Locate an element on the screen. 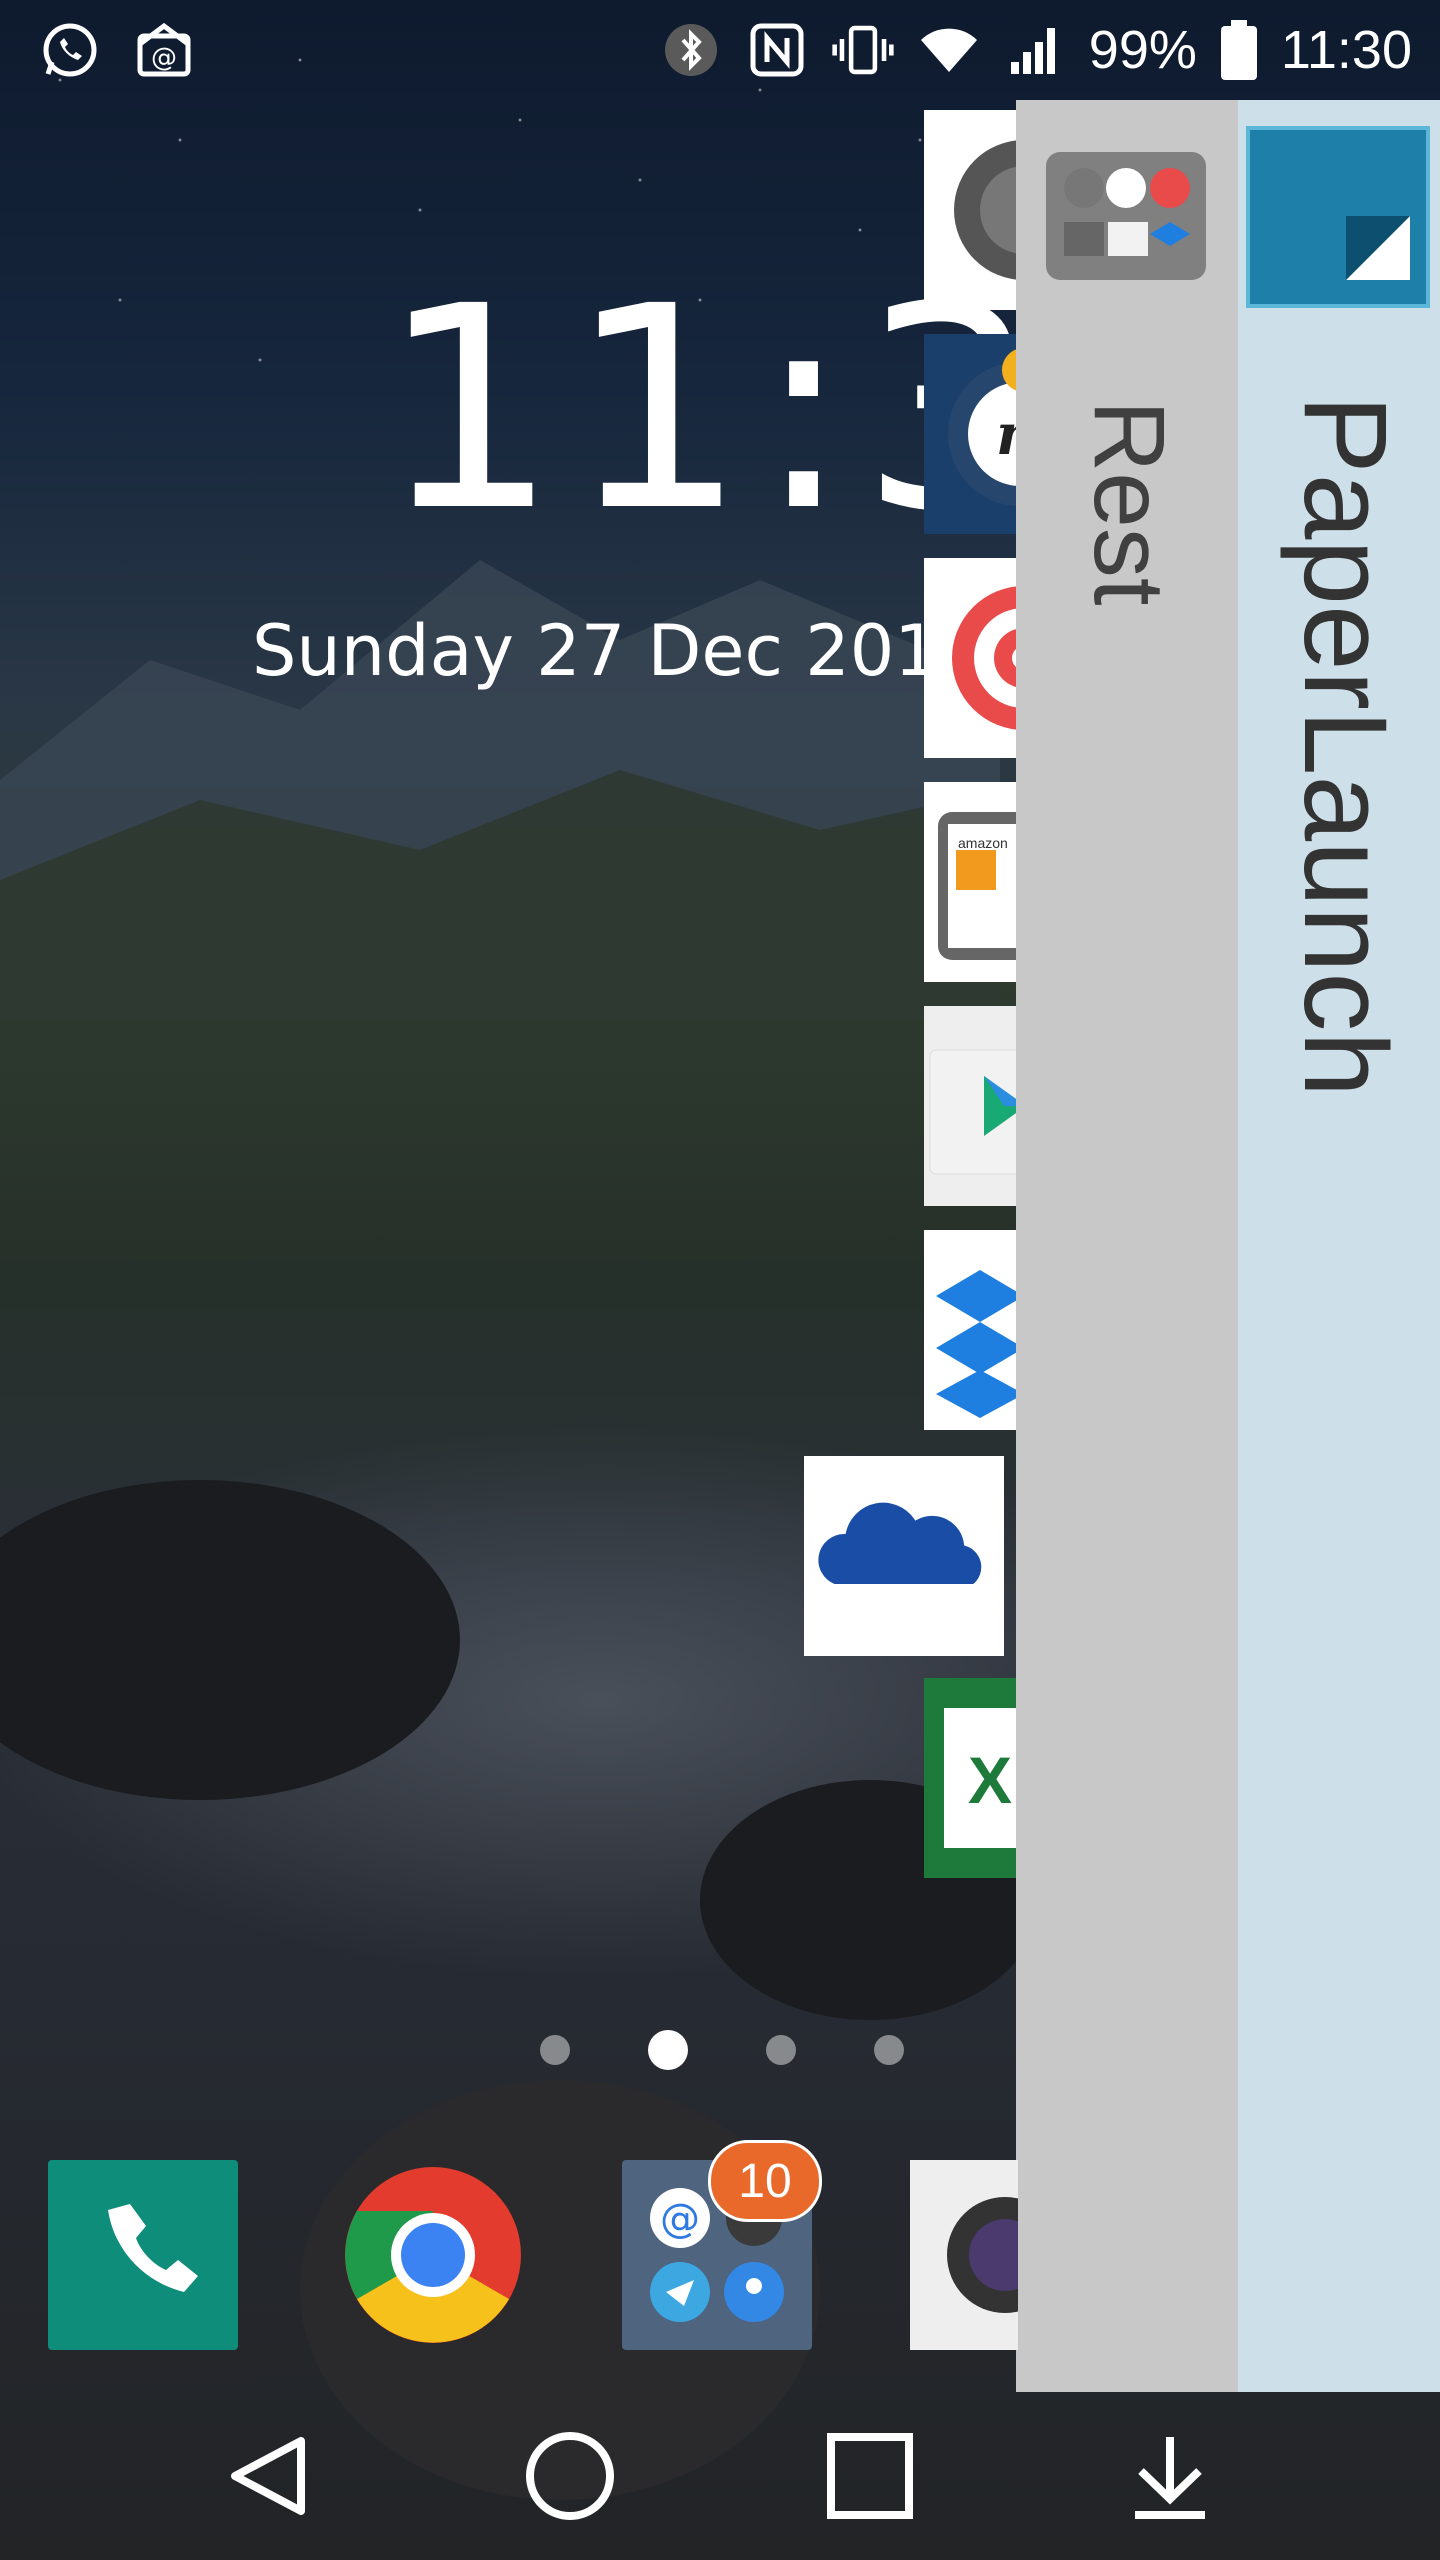 Image resolution: width=1440 pixels, height=2560 pixels. page-indicator is located at coordinates (722, 2050).